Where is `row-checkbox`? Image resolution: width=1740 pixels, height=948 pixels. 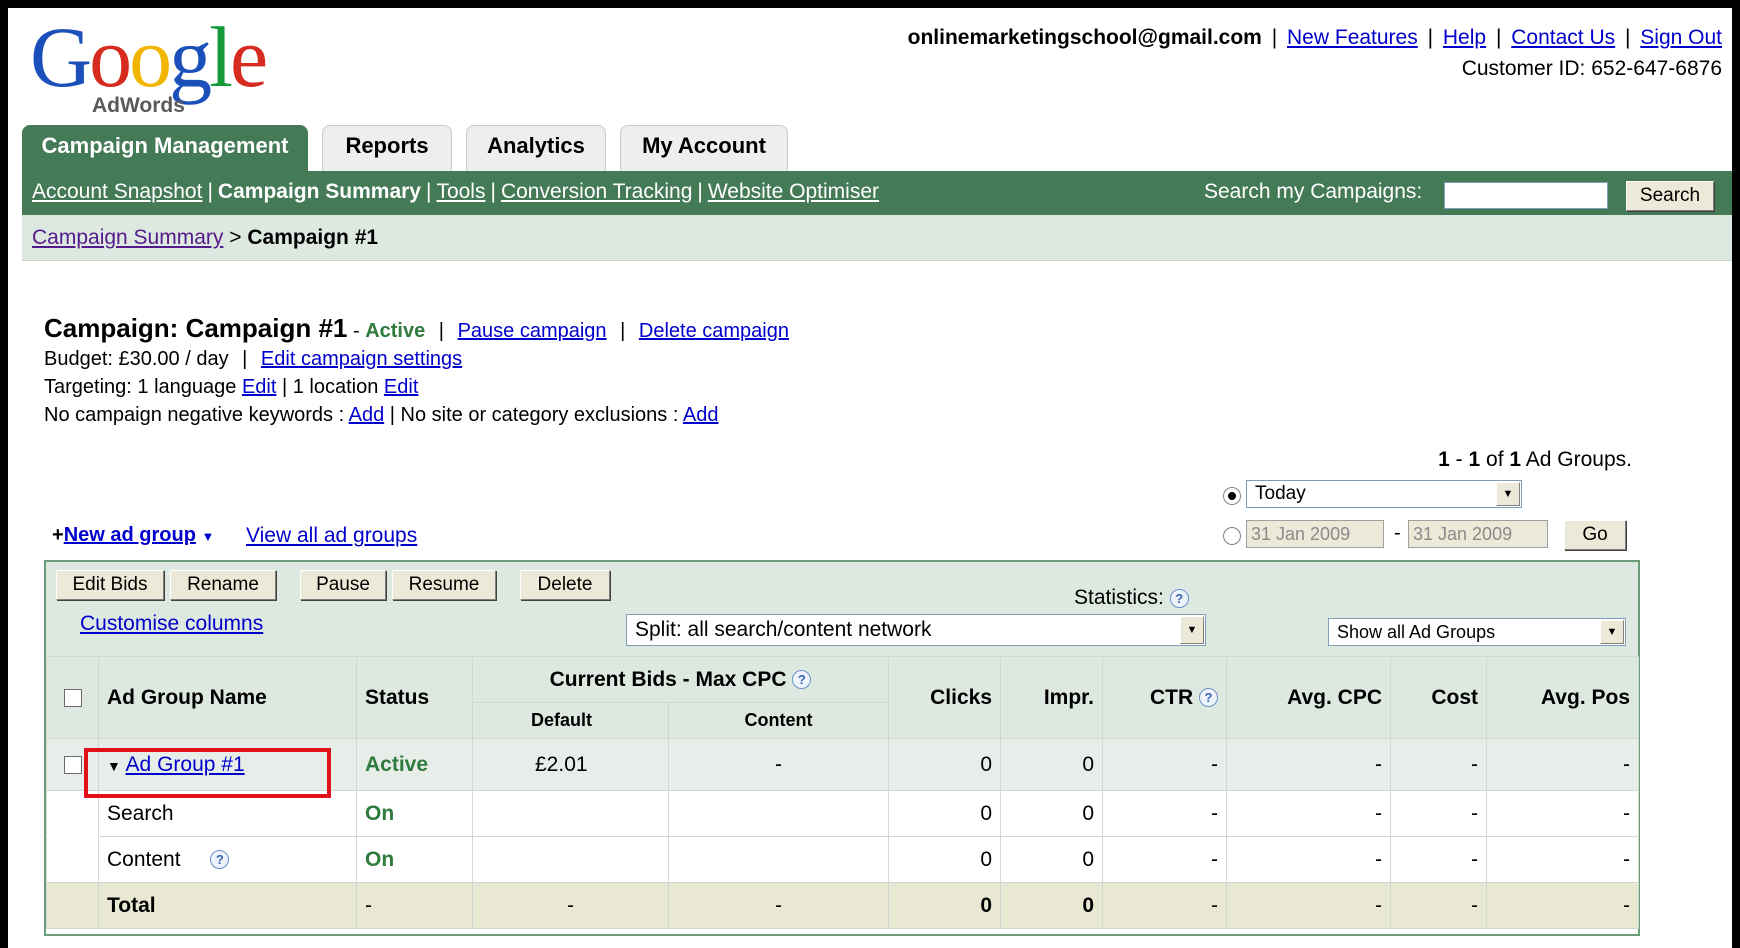
row-checkbox is located at coordinates (72, 764).